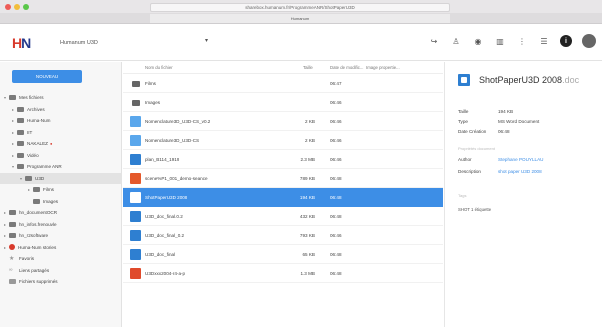 Image resolution: width=602 pixels, height=327 pixels. Describe the element at coordinates (478, 41) in the screenshot. I see `eye-icon: ◉` at that location.